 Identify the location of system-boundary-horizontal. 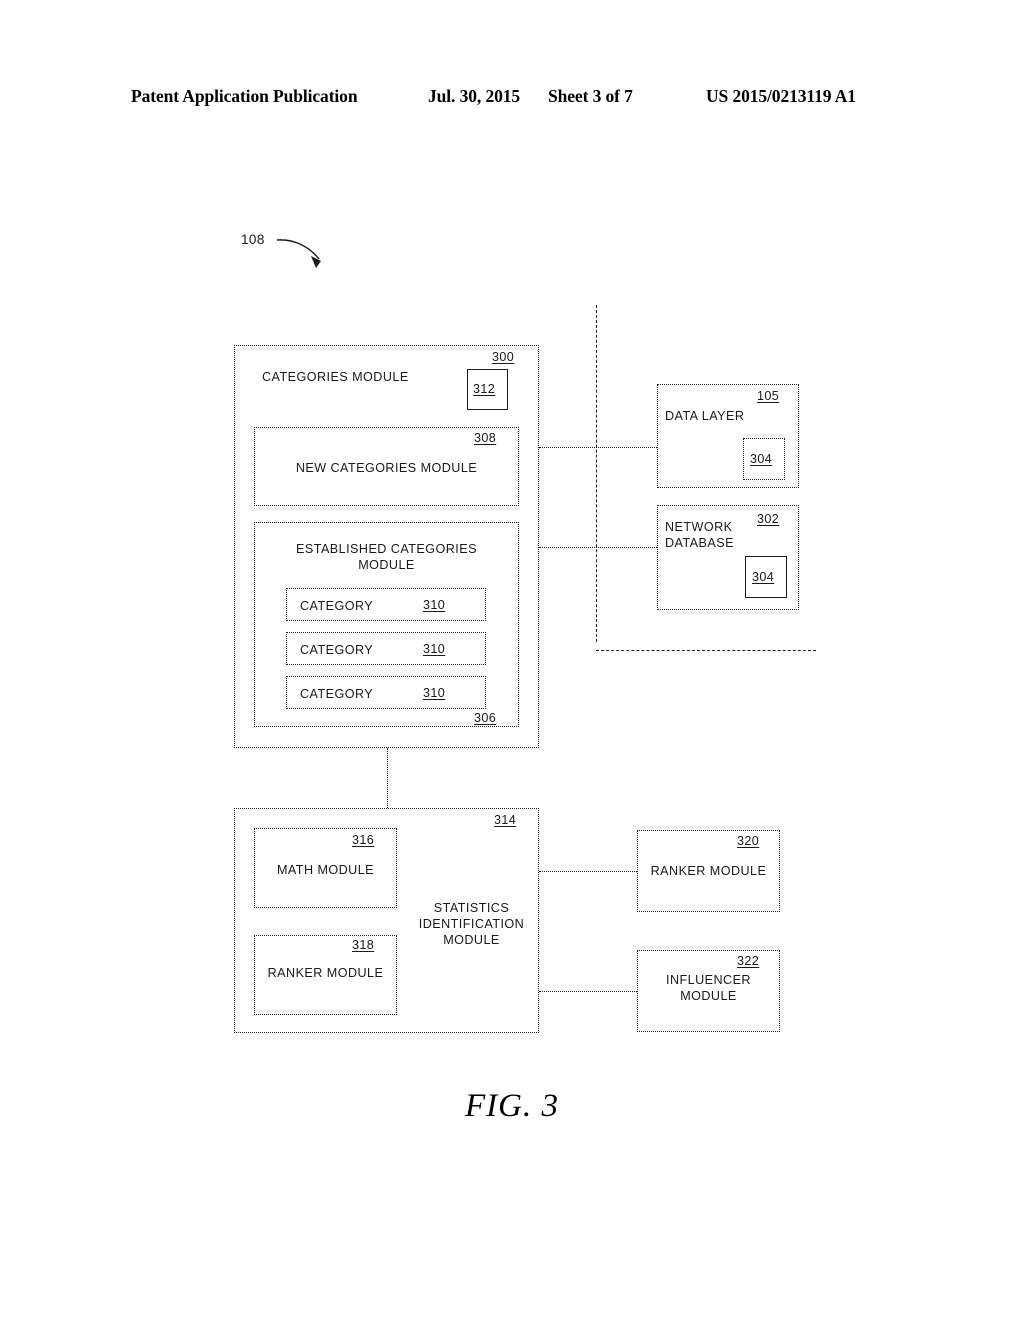
(706, 650).